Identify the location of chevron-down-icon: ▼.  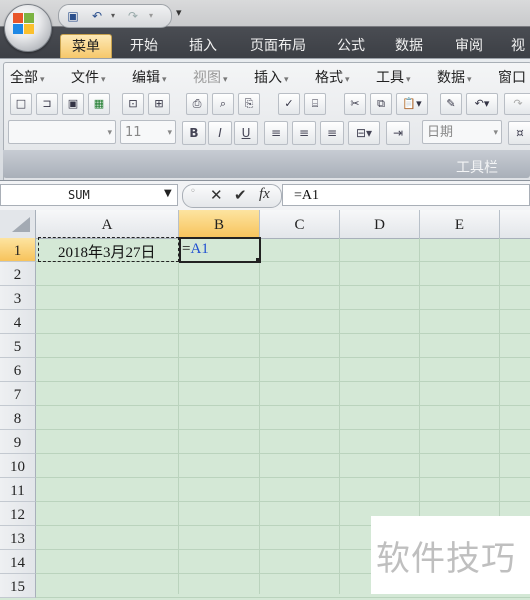
(168, 193).